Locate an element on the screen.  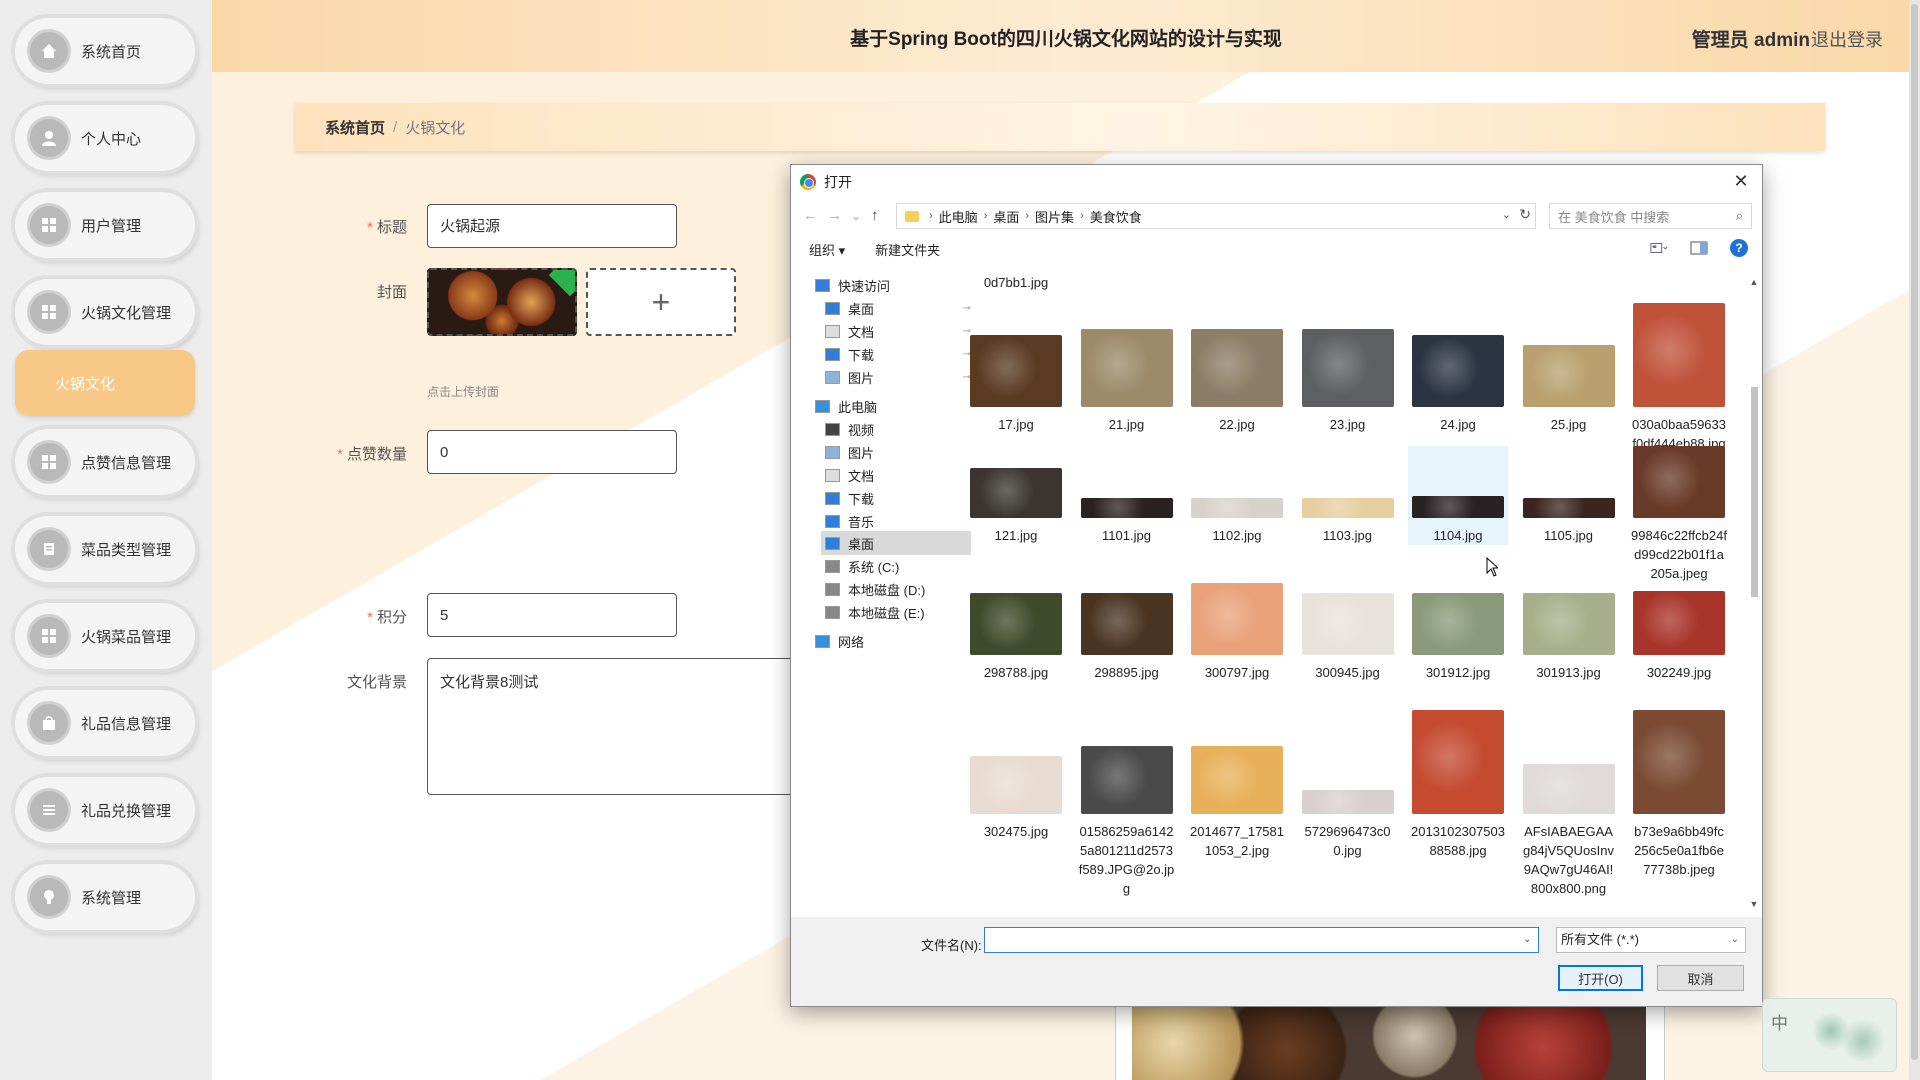
nav-item: 下载 ⊸ is located at coordinates (896, 354).